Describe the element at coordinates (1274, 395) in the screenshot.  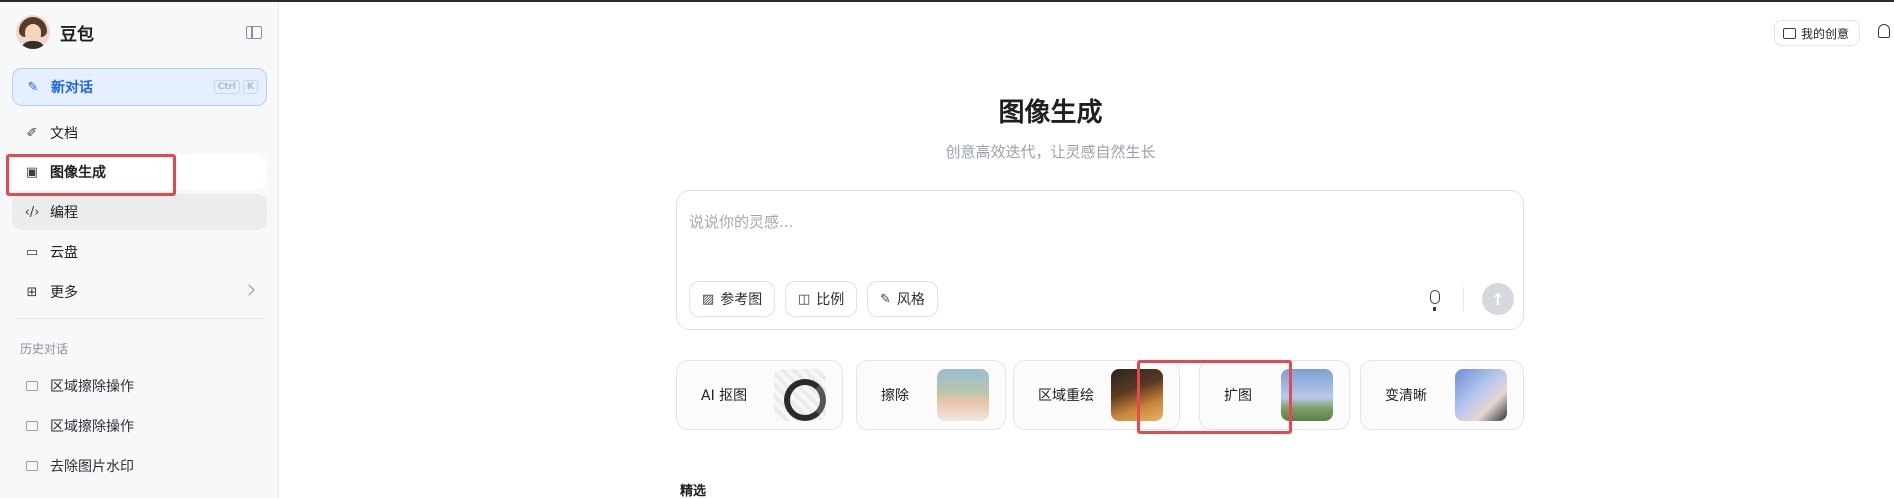
I see `tool-card-outpaint: 扩图` at that location.